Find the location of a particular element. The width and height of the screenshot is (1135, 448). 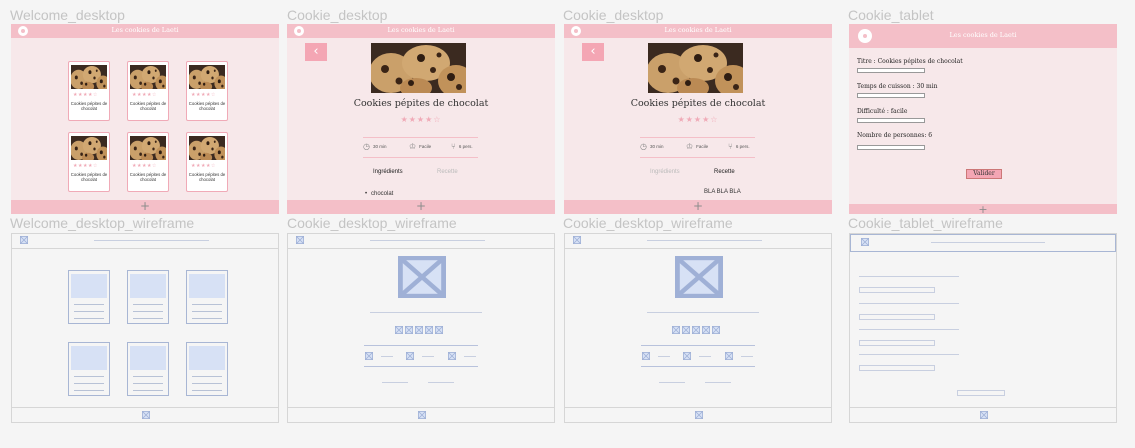

submit-button: Valider is located at coordinates (984, 174).